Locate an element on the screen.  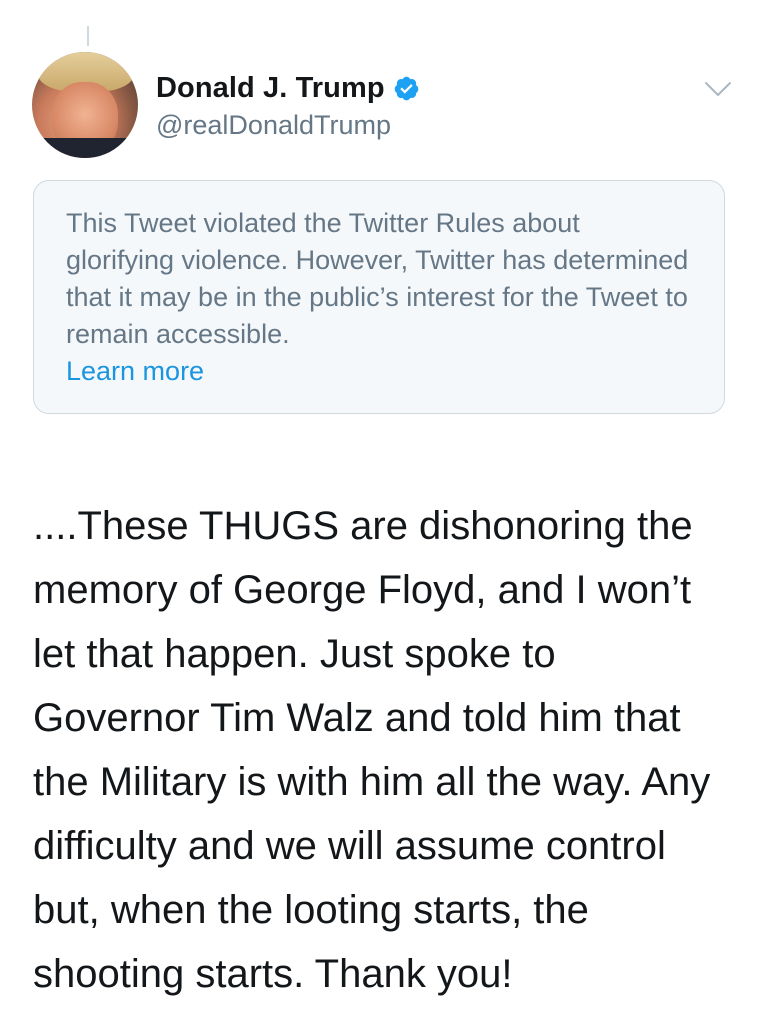
user-handle: @realDonaldTrump is located at coordinates (288, 125).